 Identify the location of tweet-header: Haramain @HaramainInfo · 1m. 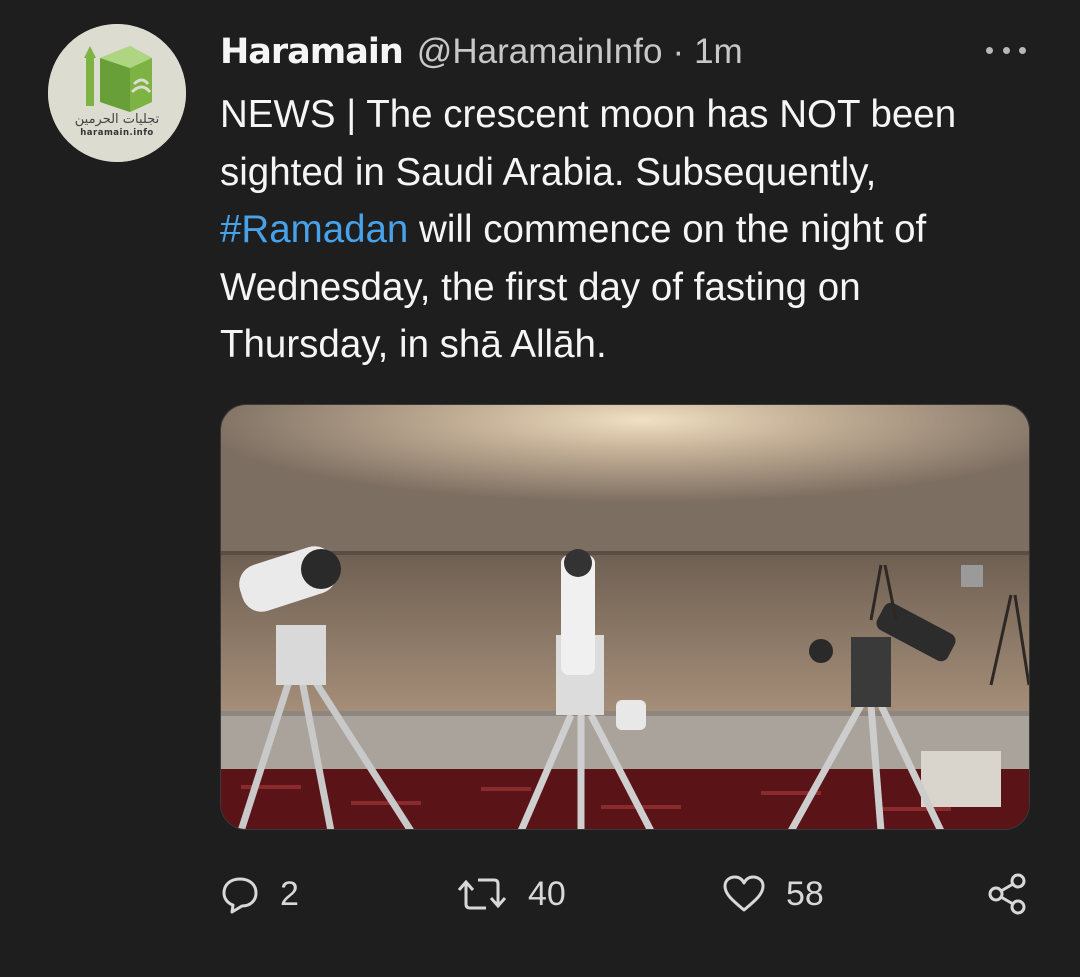
(481, 52).